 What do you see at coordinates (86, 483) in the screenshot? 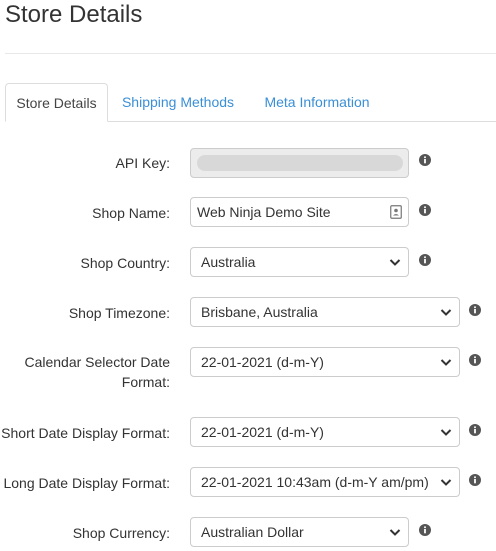
I see `long-date-format-label: Long Date Display Format:` at bounding box center [86, 483].